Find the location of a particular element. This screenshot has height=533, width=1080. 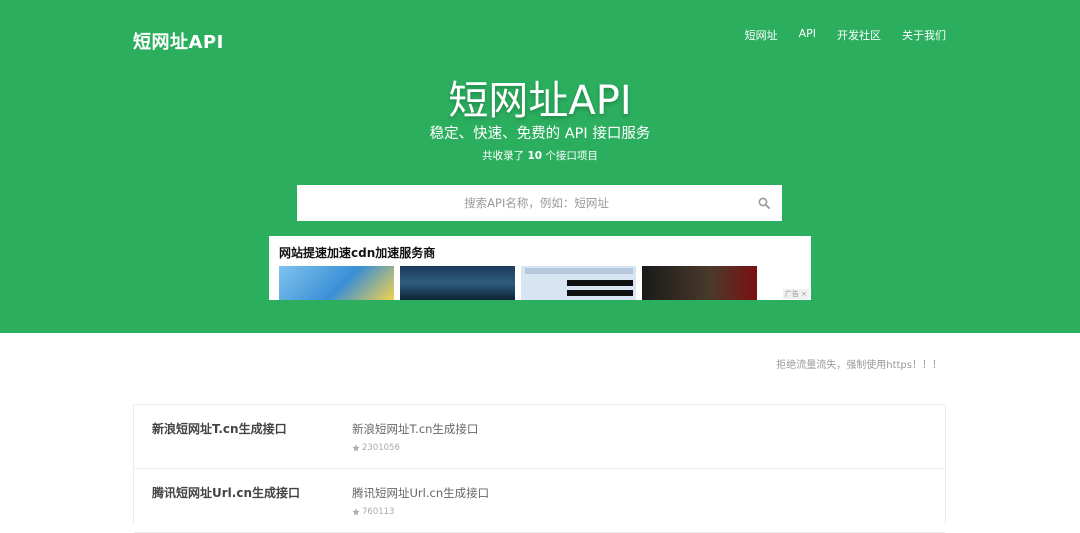

https-notice: 拒绝流量流失，强制使用https！！！ is located at coordinates (859, 365).